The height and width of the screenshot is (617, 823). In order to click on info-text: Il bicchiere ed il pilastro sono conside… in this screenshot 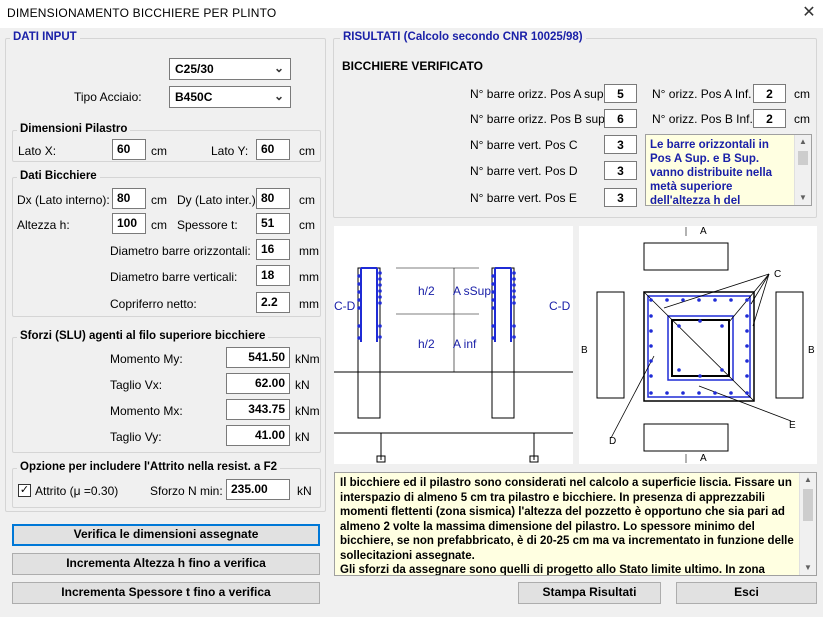, I will do `click(570, 526)`.